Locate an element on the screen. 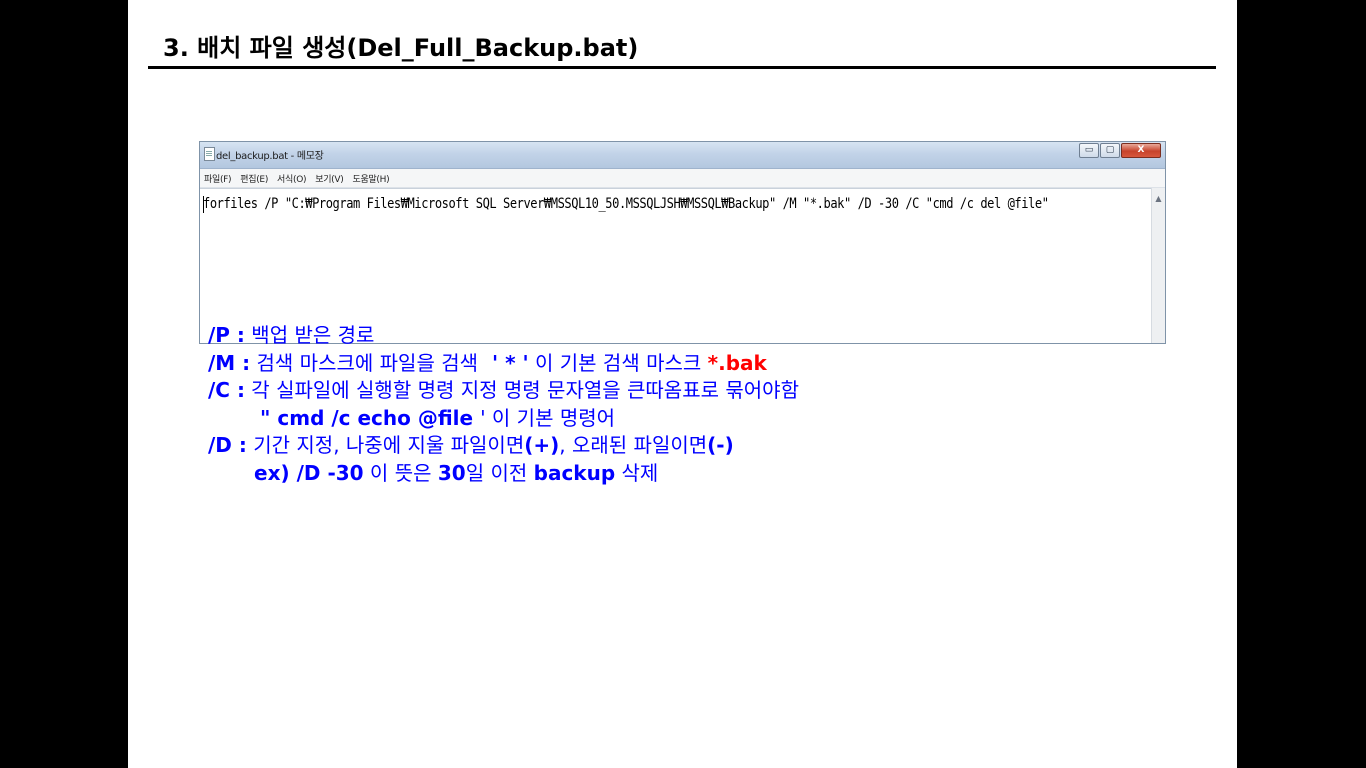 The width and height of the screenshot is (1366, 768). menu-view: 보기(V) is located at coordinates (329, 178).